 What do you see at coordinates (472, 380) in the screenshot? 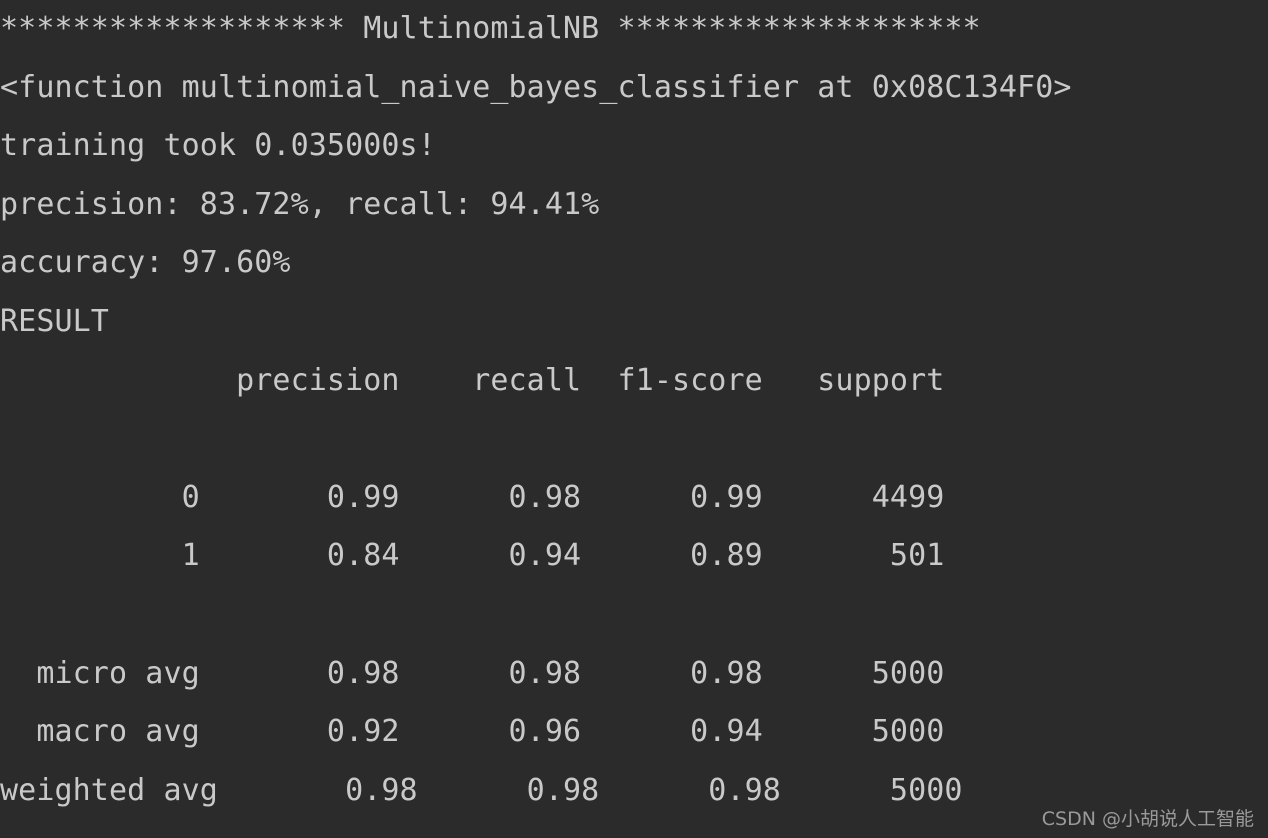
I see `console-line-report-header: precision recall f1-score support` at bounding box center [472, 380].